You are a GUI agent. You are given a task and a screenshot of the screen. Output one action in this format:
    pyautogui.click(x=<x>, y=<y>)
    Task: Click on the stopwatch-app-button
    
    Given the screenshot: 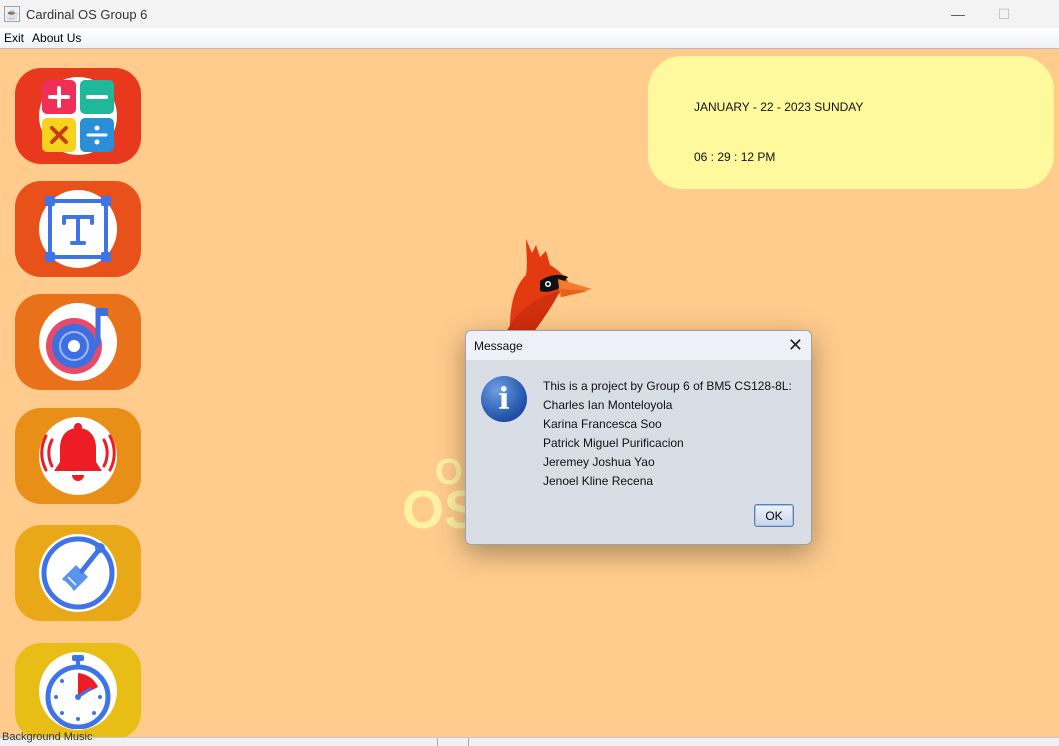 What is the action you would take?
    pyautogui.click(x=78, y=690)
    